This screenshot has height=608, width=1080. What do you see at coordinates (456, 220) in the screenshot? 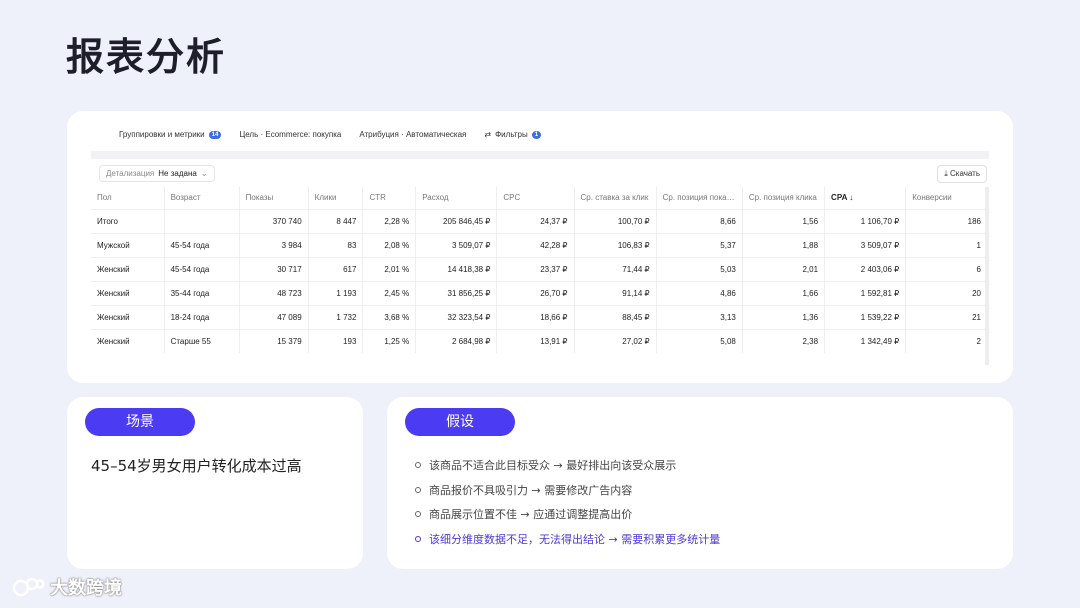
I see `table-cell: 205 846,45 ₽` at bounding box center [456, 220].